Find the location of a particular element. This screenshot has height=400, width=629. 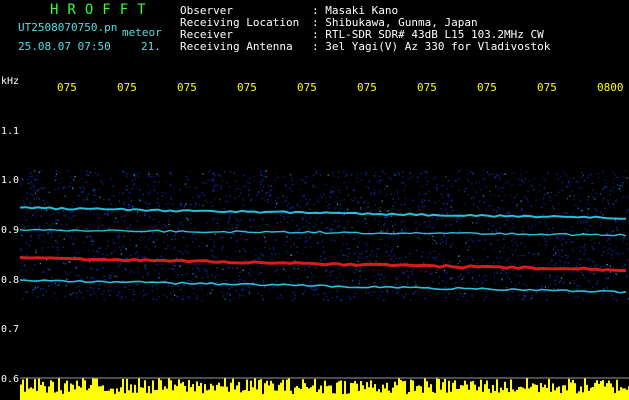

signal-trace is located at coordinates (323, 213).